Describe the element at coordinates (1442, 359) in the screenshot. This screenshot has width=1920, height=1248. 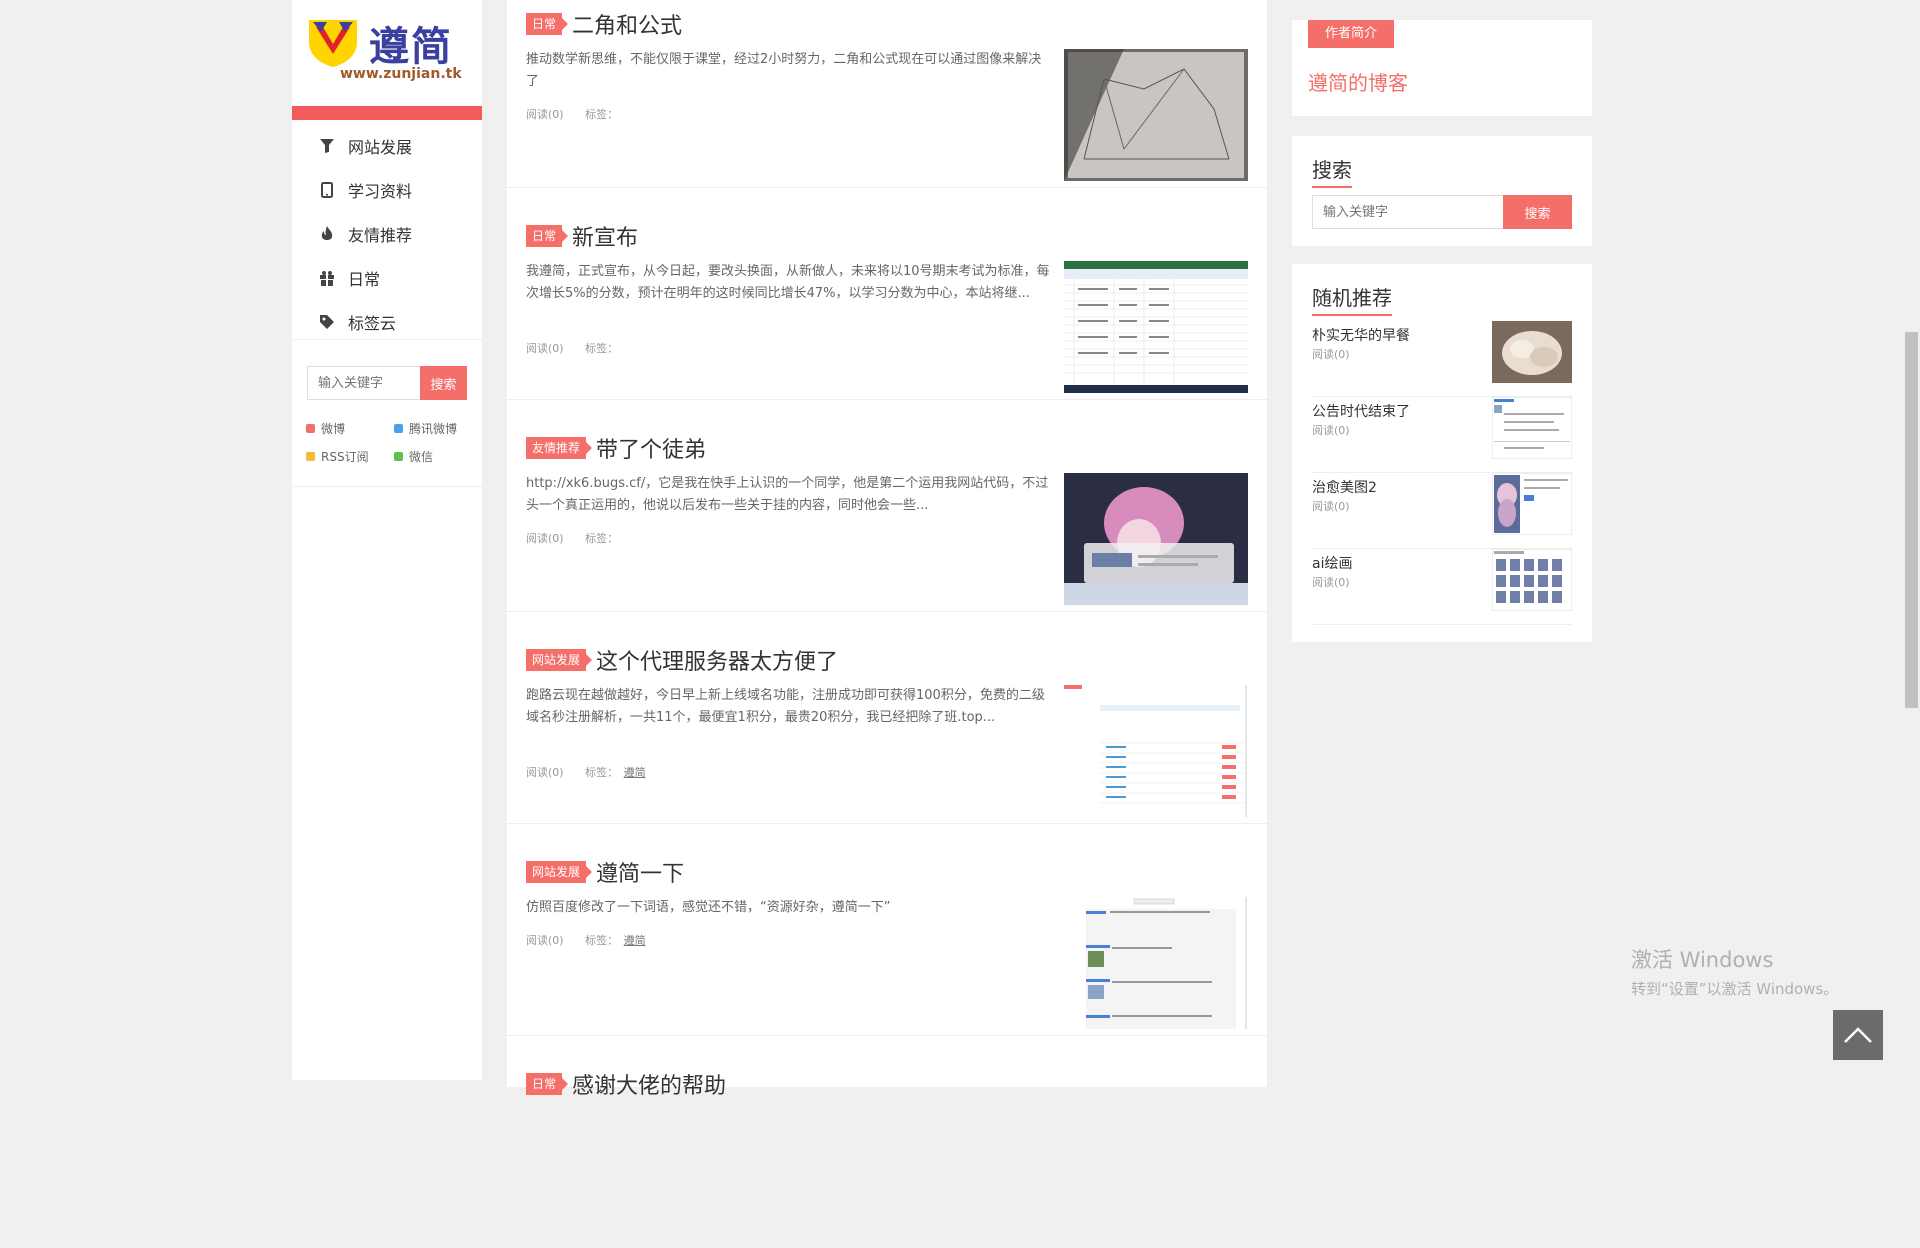
I see `recommend-item: 朴实无华的早餐 阅读(0)` at that location.